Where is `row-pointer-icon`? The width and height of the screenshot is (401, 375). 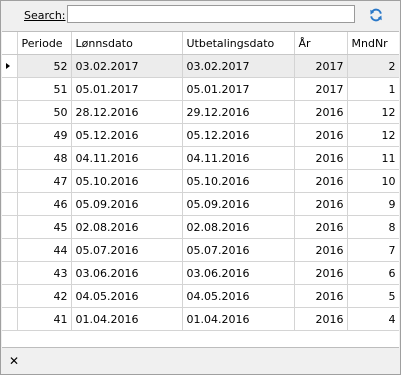
row-pointer-icon is located at coordinates (8, 66).